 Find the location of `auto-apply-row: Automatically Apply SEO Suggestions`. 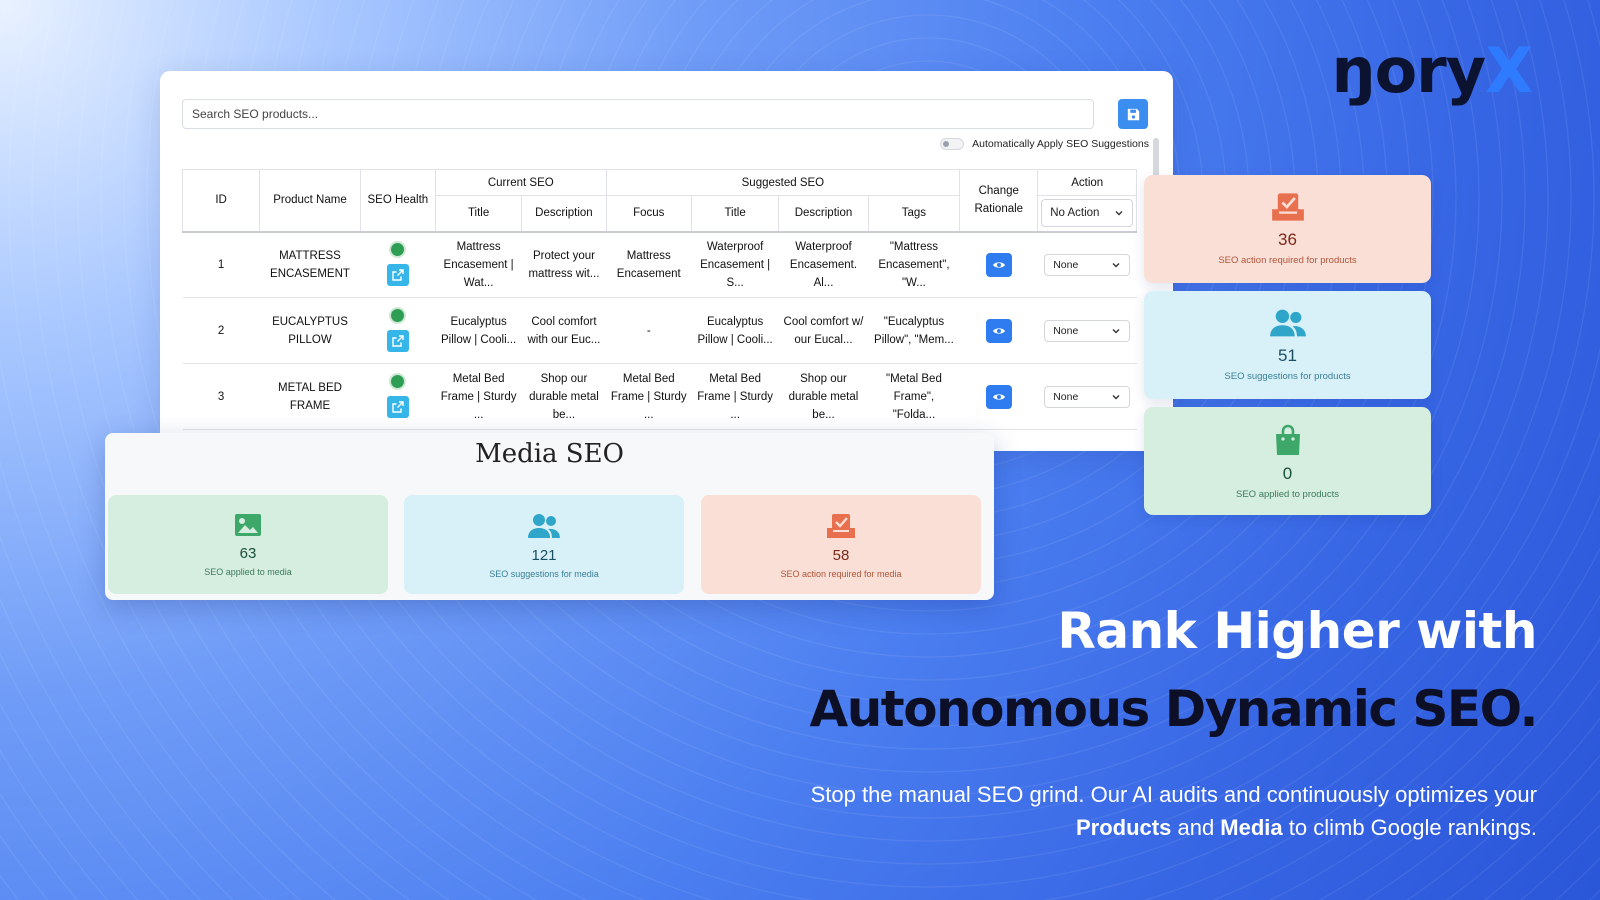

auto-apply-row: Automatically Apply SEO Suggestions is located at coordinates (1044, 144).